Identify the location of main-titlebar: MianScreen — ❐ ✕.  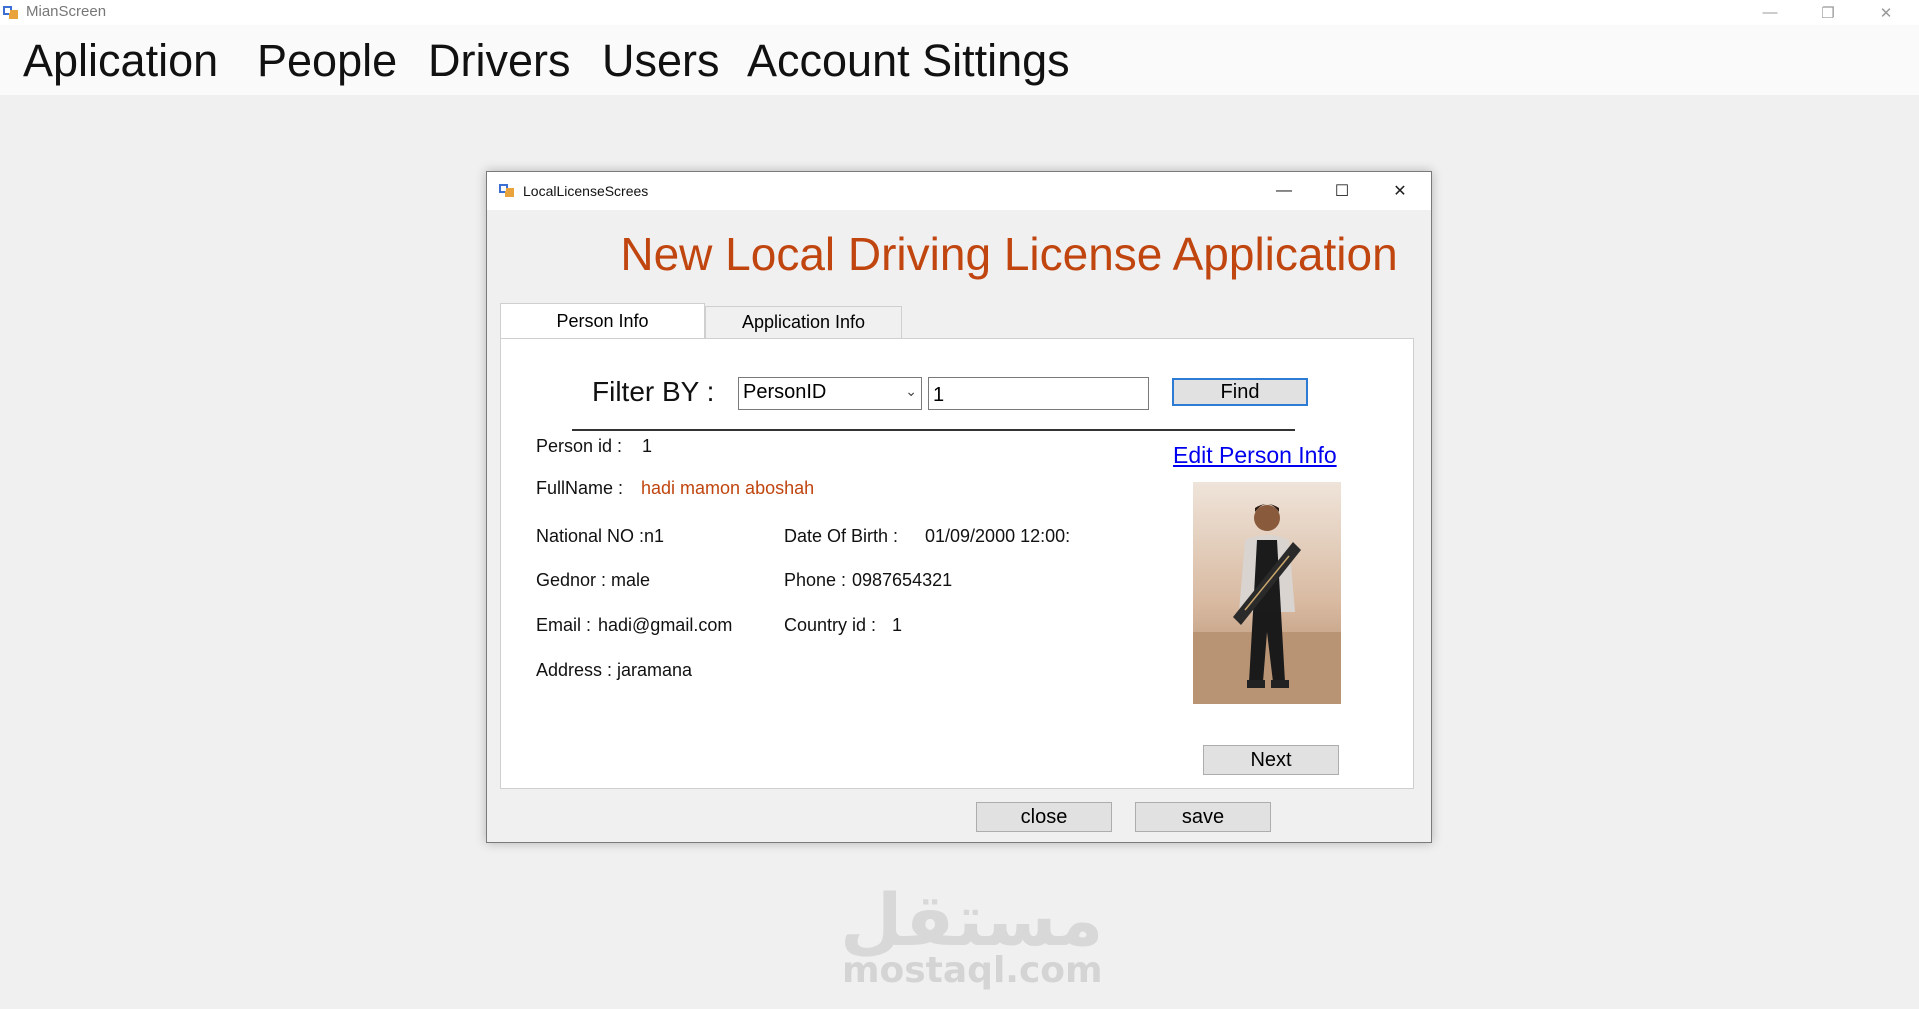
(959, 12).